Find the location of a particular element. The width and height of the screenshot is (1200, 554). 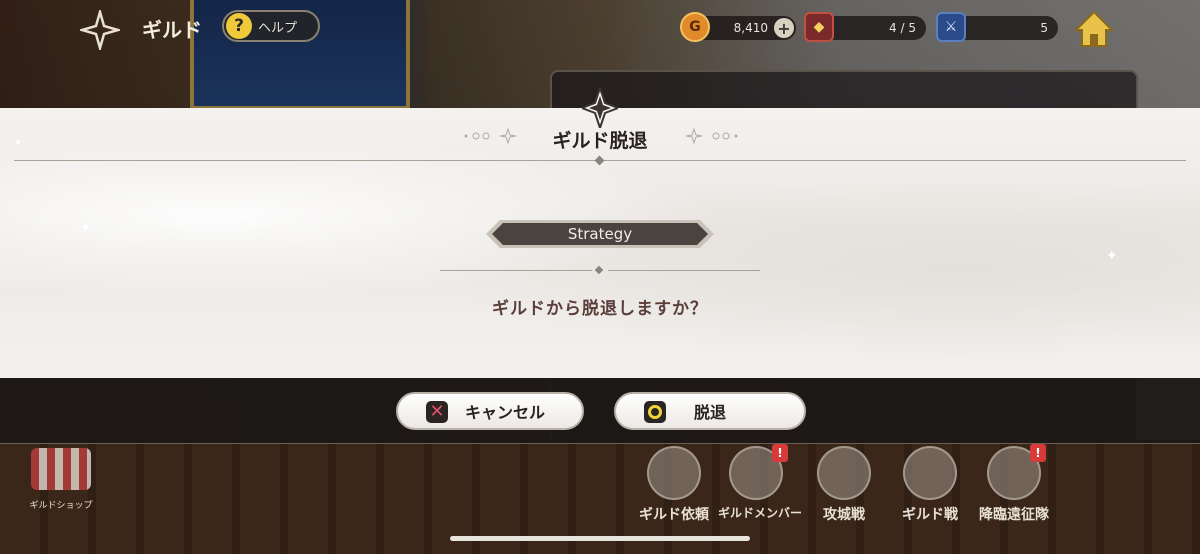

dialog-button-bar: ✕ キャンセル 脱退 is located at coordinates (600, 411).